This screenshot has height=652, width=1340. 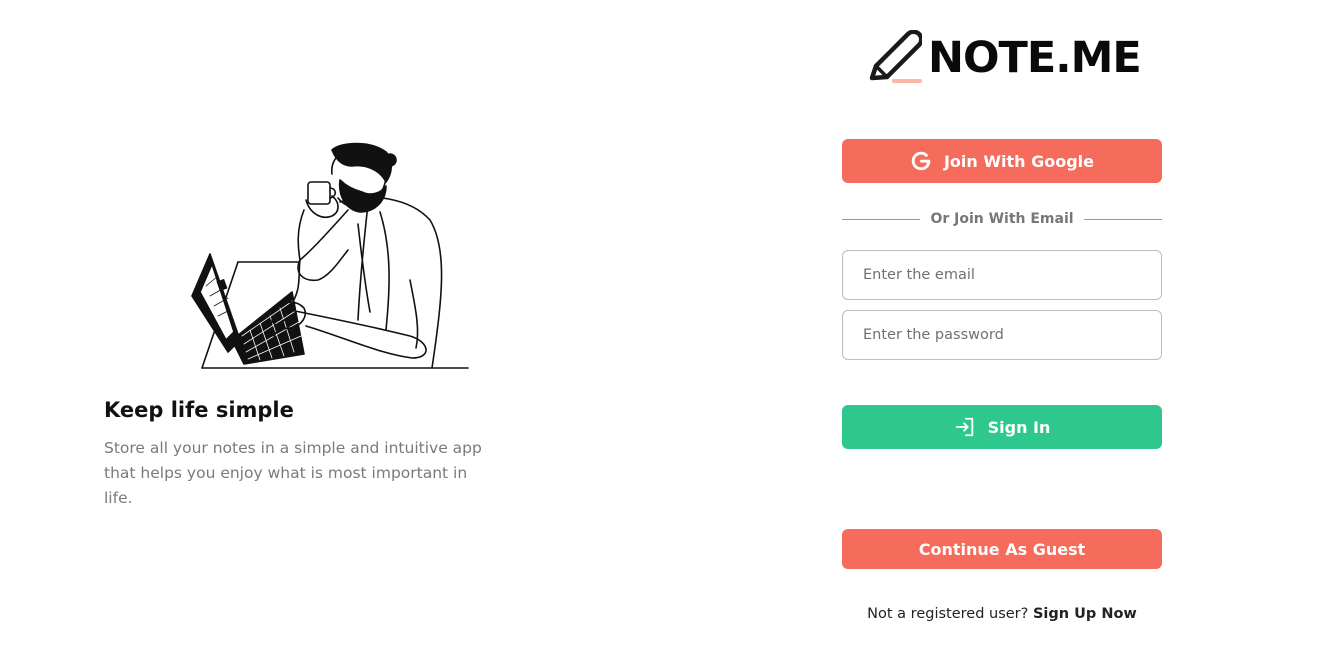 What do you see at coordinates (199, 410) in the screenshot?
I see `tagline-title: Keep life simple` at bounding box center [199, 410].